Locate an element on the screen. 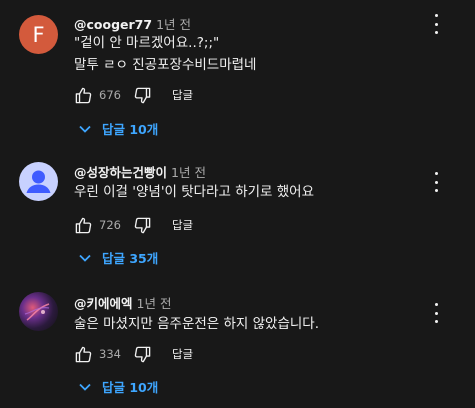 This screenshot has width=475, height=408. comment-header: @성장하는건빵이 1년 전 is located at coordinates (140, 171).